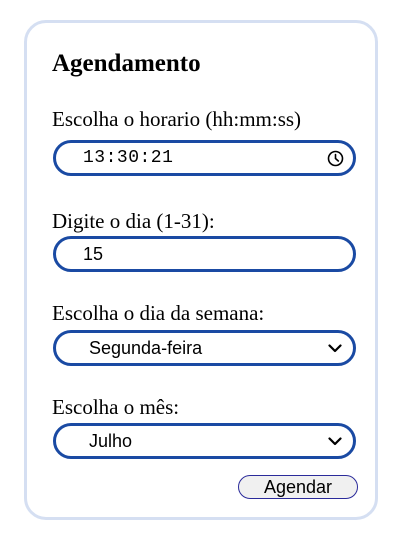  I want to click on month-label: Escolha o mês:, so click(116, 407).